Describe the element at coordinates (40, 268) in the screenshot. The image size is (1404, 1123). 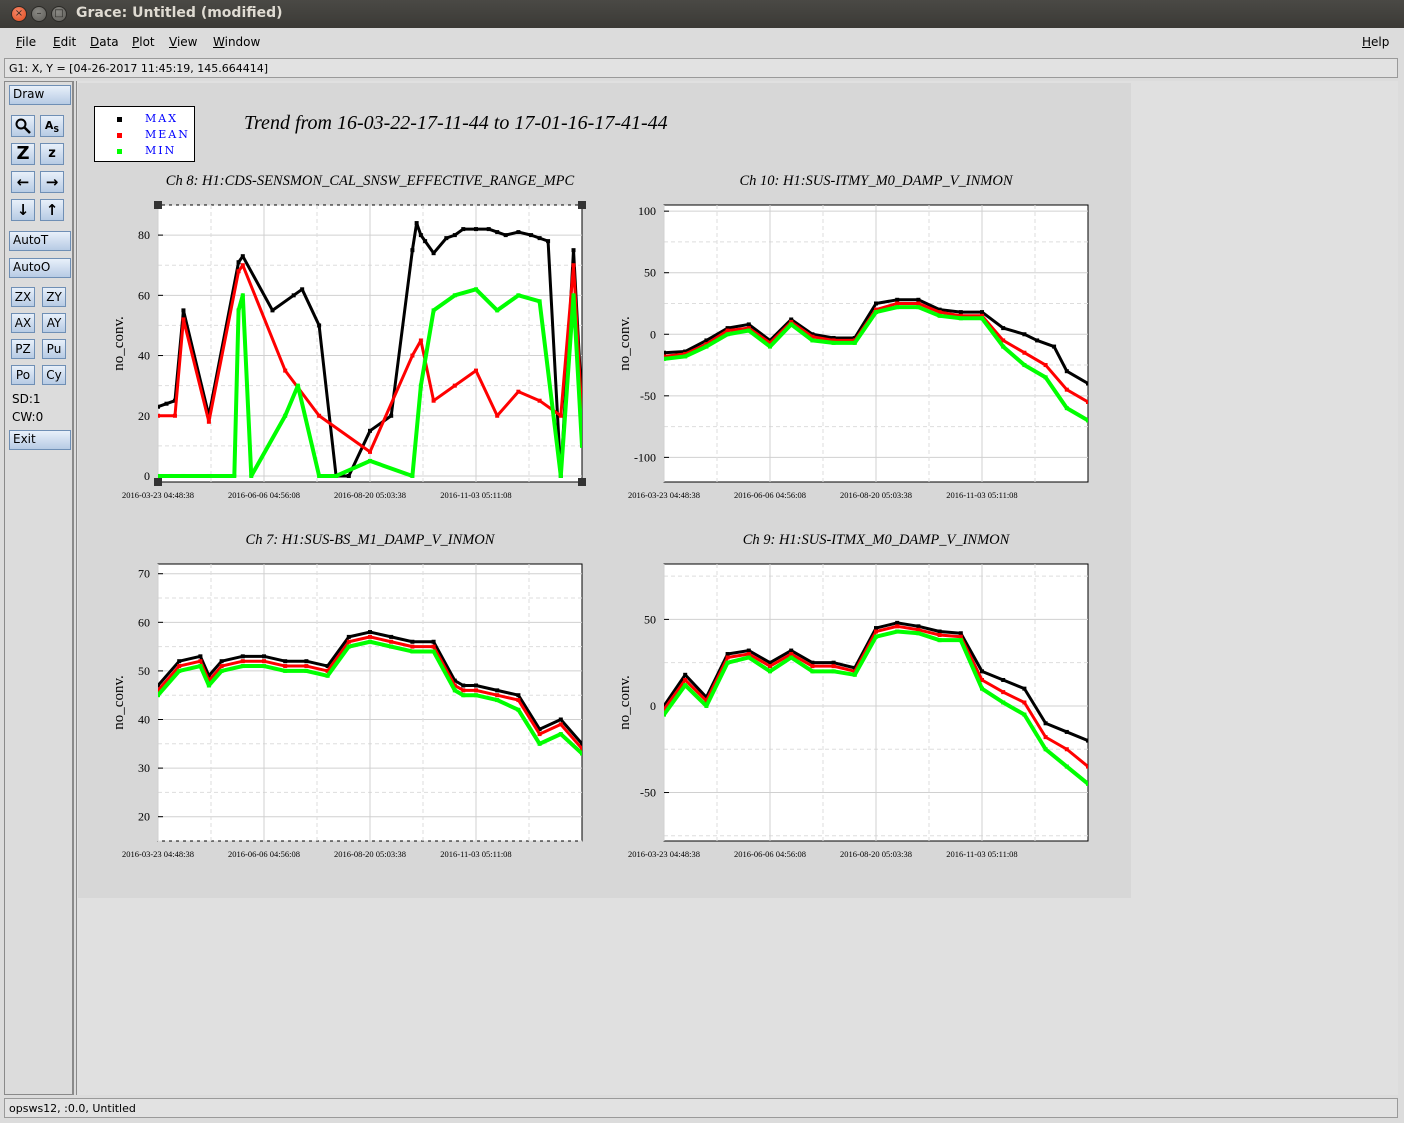
I see `autoo-button: AutoO` at that location.